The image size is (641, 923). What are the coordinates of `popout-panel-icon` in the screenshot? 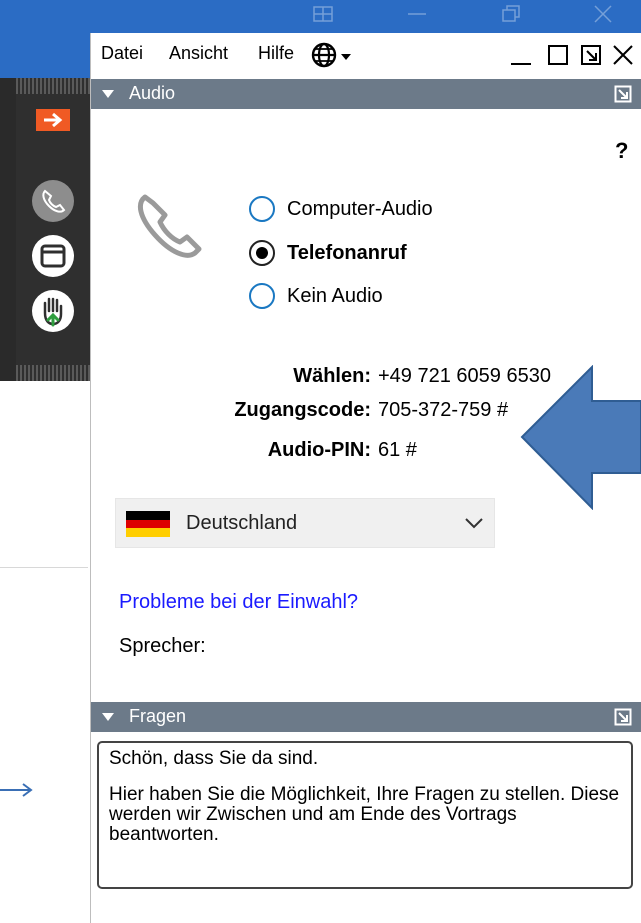 It's located at (591, 55).